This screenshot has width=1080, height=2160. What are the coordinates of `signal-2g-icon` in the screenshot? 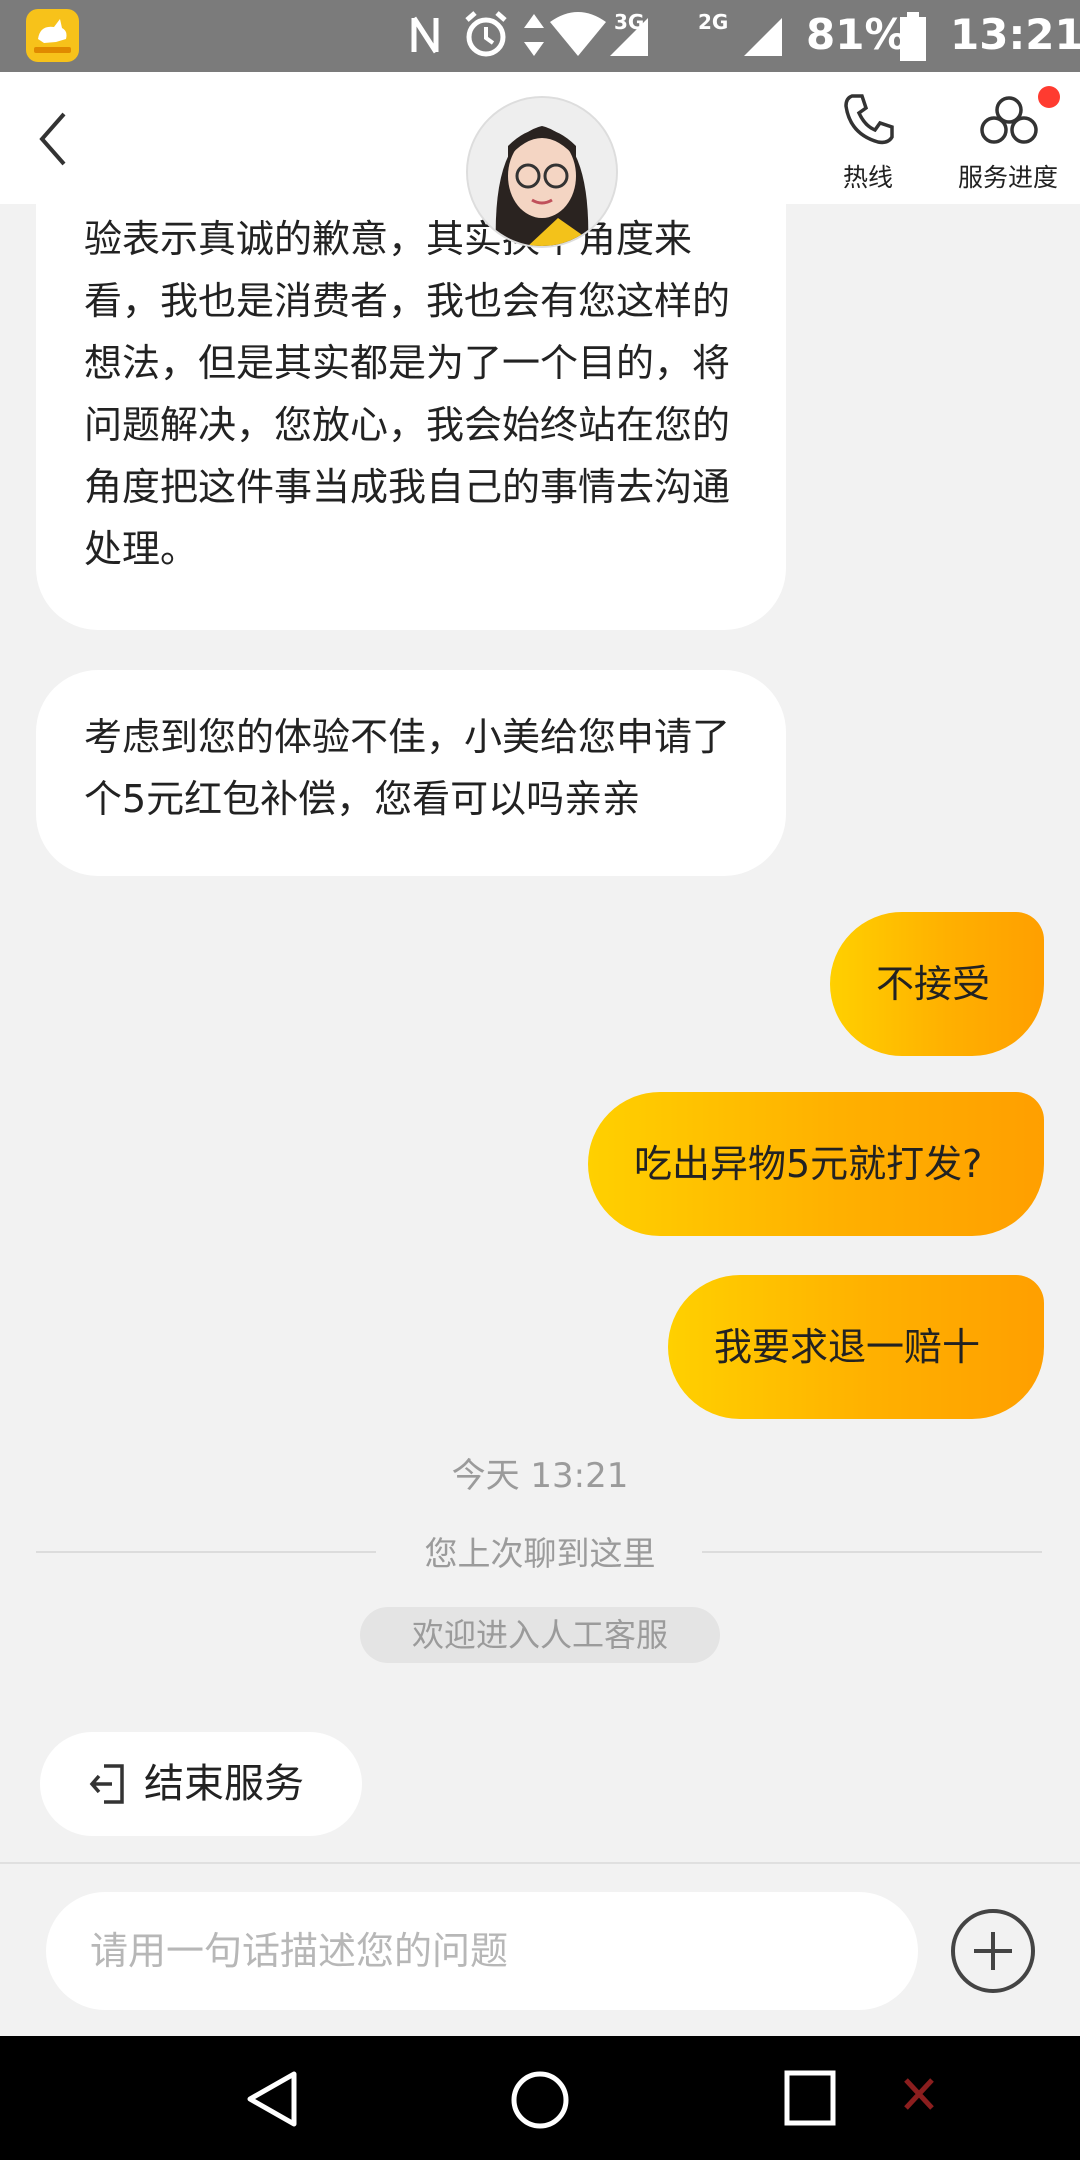 It's located at (763, 37).